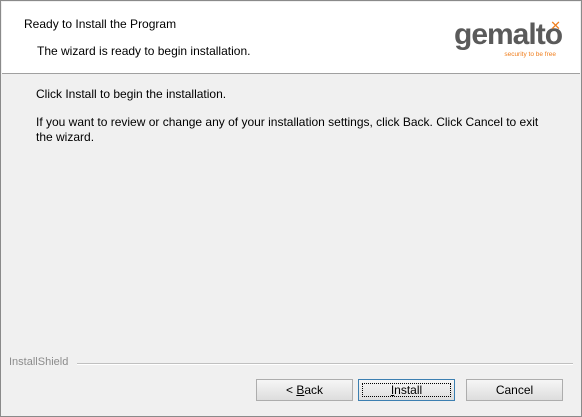 This screenshot has width=582, height=417. What do you see at coordinates (508, 34) in the screenshot?
I see `logo-text: gemalto` at bounding box center [508, 34].